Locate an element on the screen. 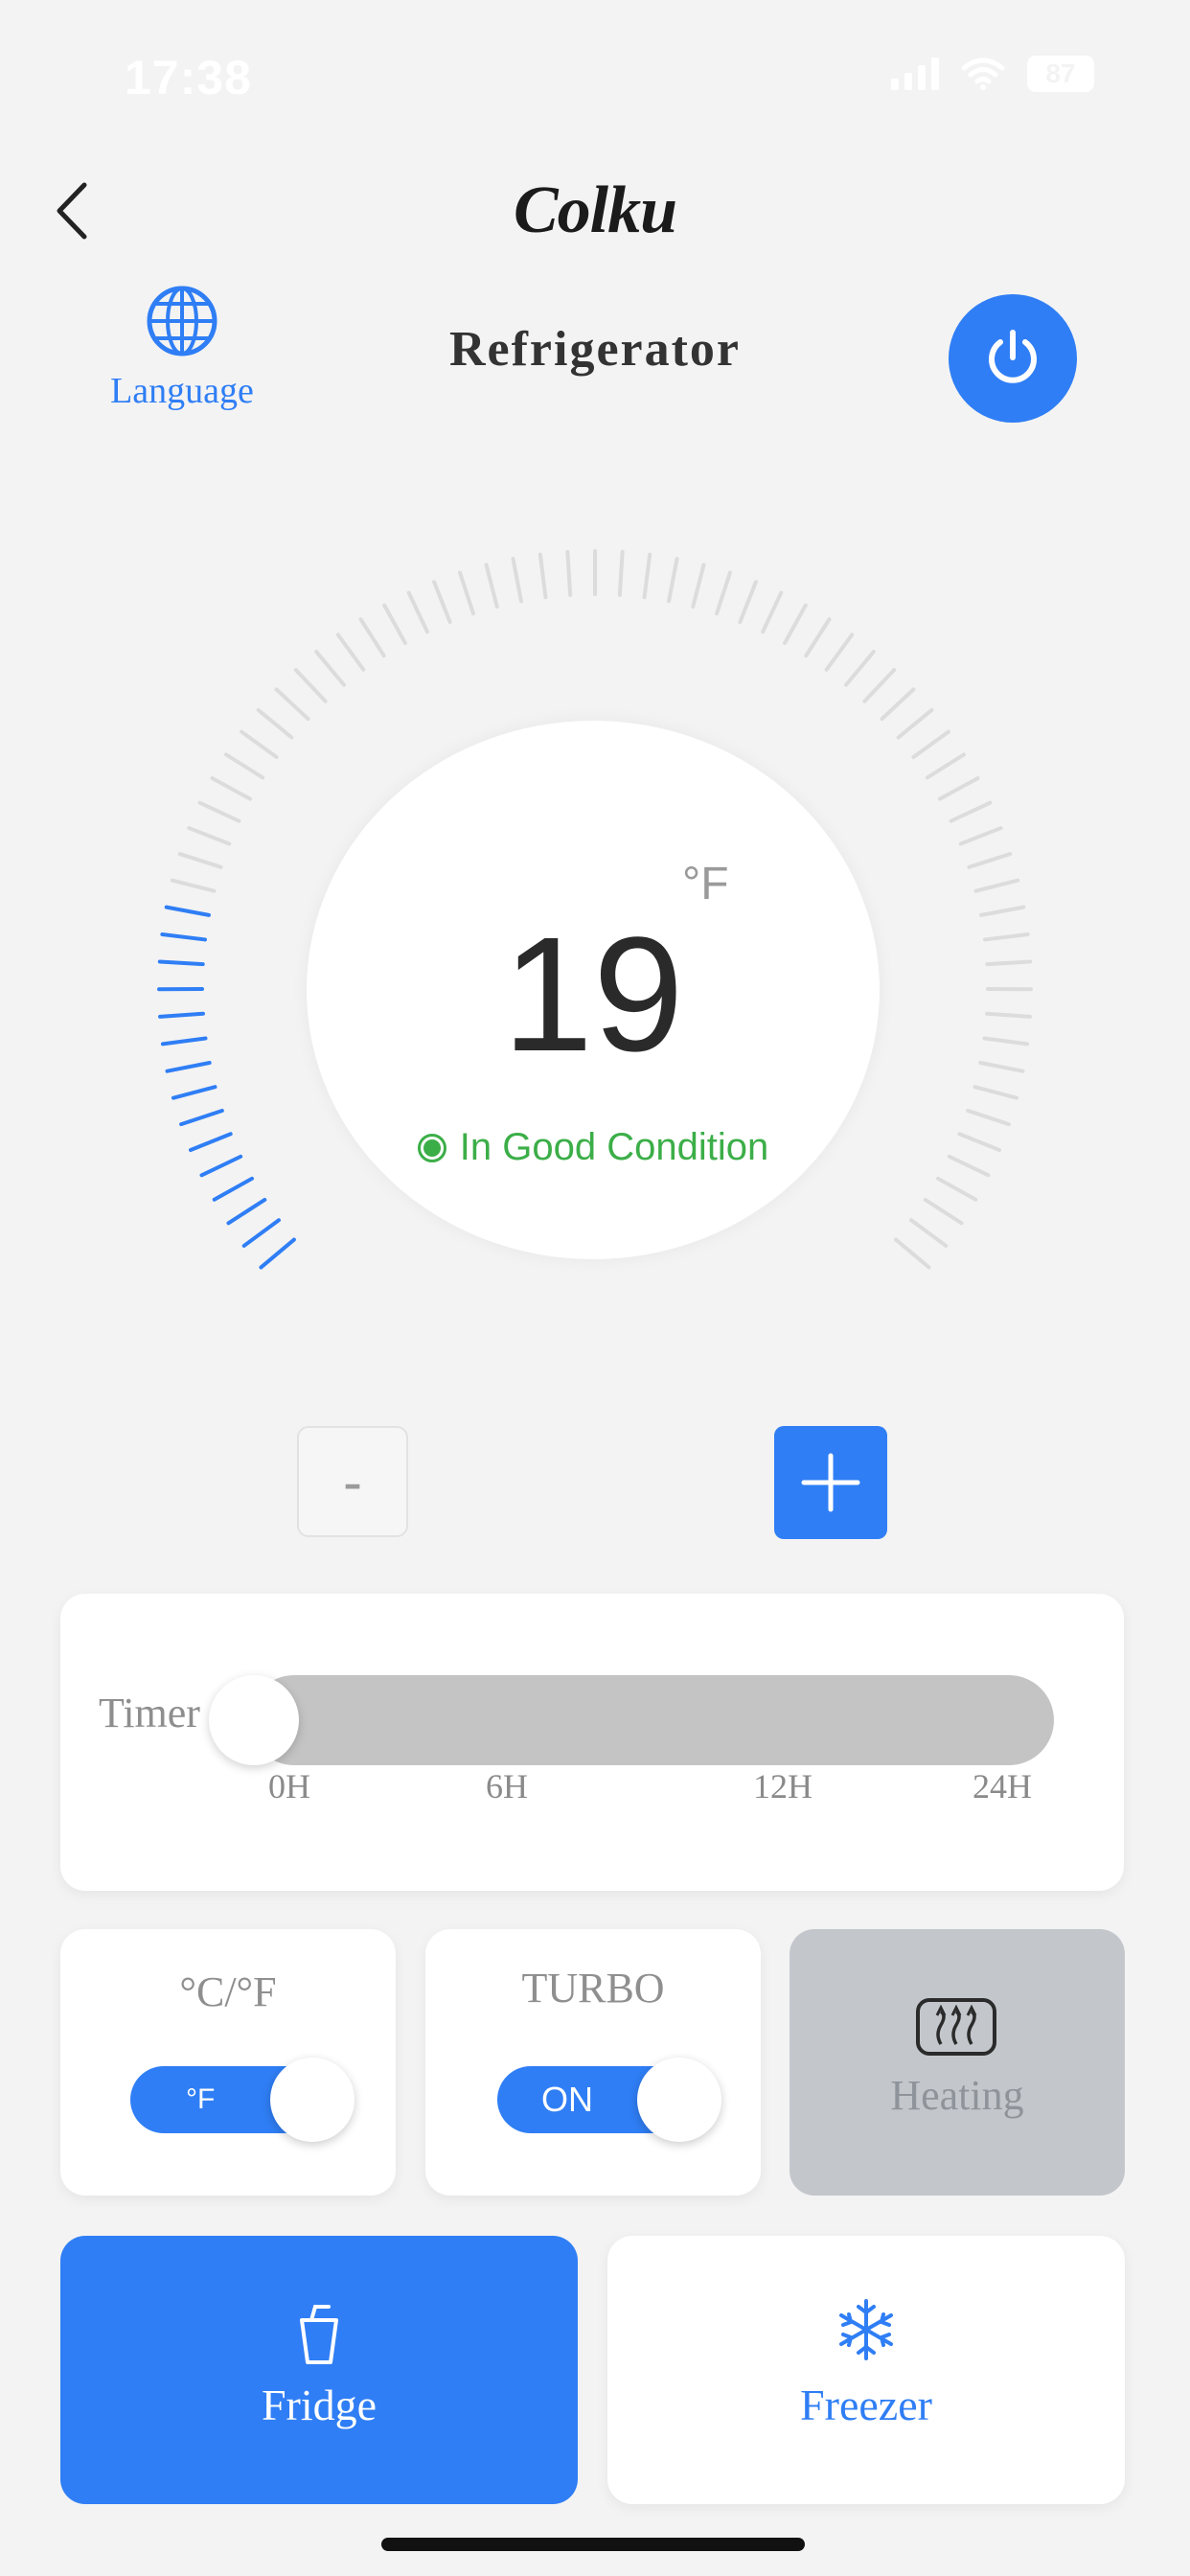 The height and width of the screenshot is (2576, 1190). timer-tick-24h: 24H is located at coordinates (1003, 1786).